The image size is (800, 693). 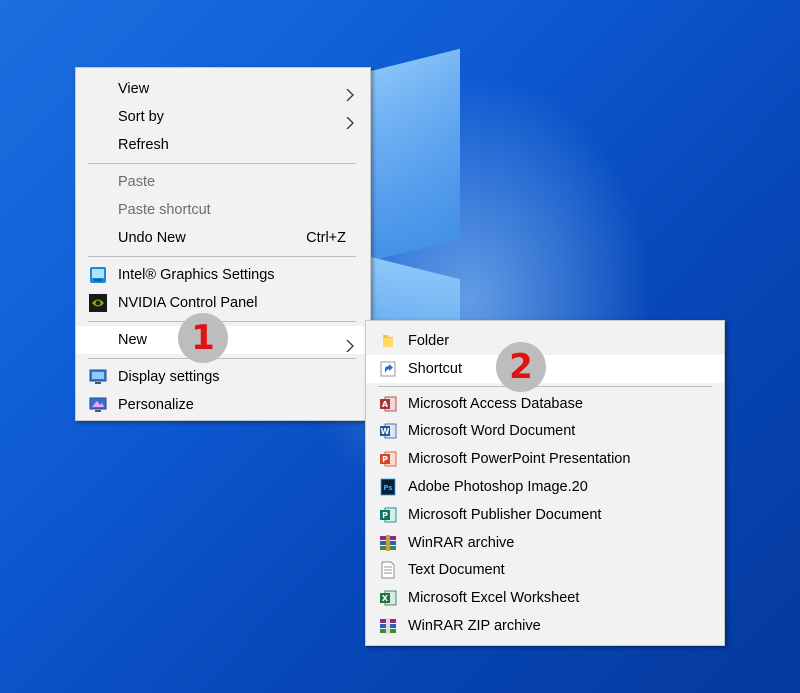 I want to click on submenu-item-publisher: P Microsoft Publisher Document, so click(x=545, y=515).